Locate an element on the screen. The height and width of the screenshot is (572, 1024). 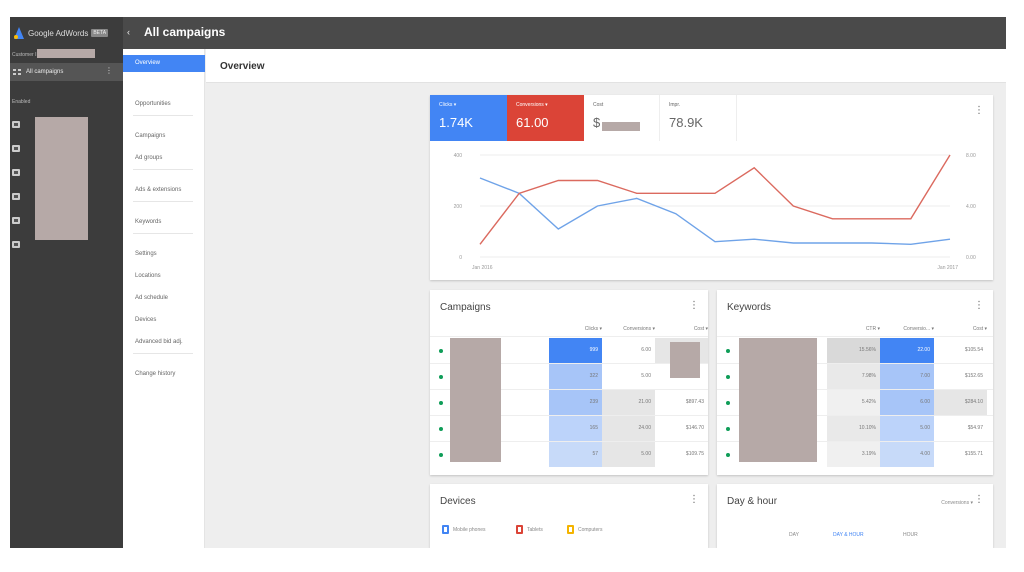
metric-dropdown: Conversions ▾ is located at coordinates (957, 503).